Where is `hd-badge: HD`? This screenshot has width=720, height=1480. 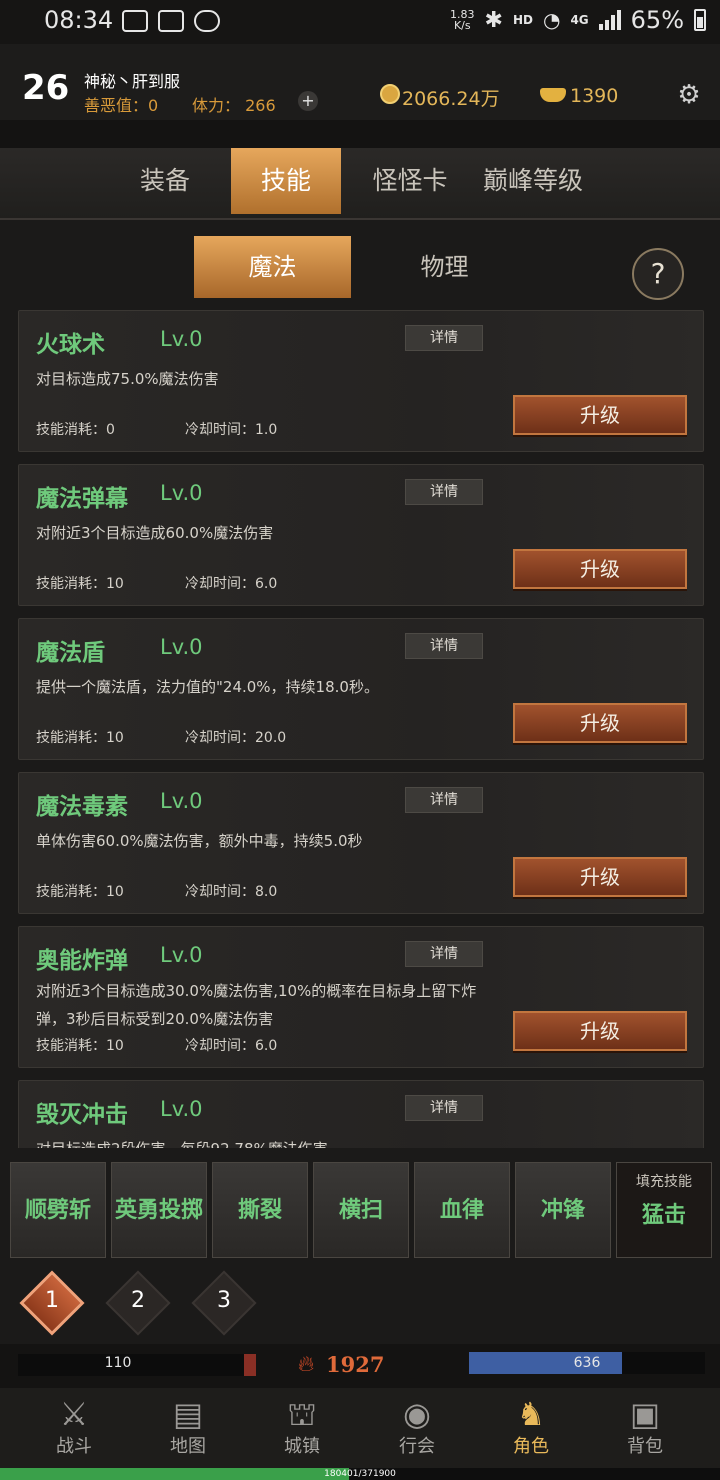
hd-badge: HD is located at coordinates (522, 20).